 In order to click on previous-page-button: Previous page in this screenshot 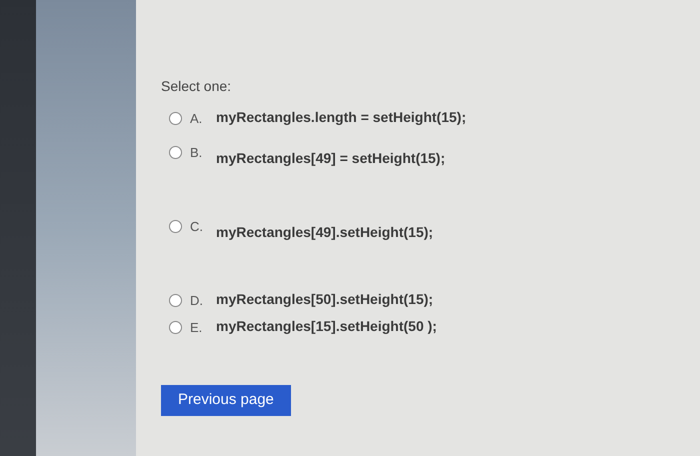, I will do `click(226, 400)`.